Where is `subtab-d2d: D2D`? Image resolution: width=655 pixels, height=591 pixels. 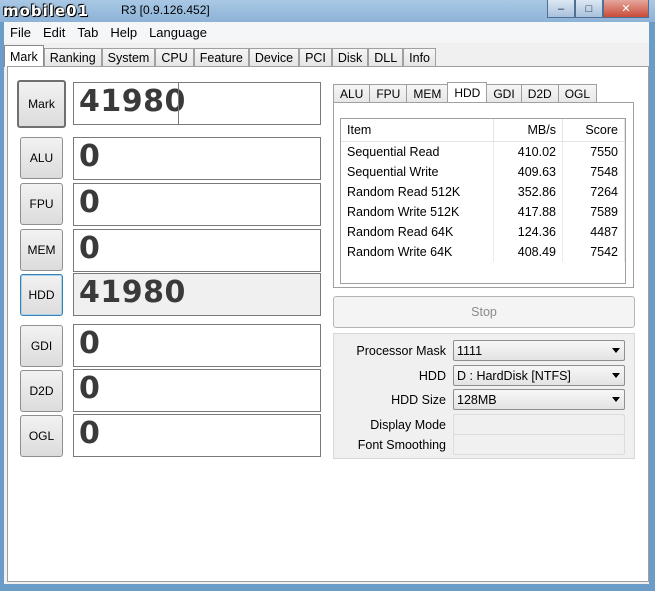
subtab-d2d: D2D is located at coordinates (539, 93).